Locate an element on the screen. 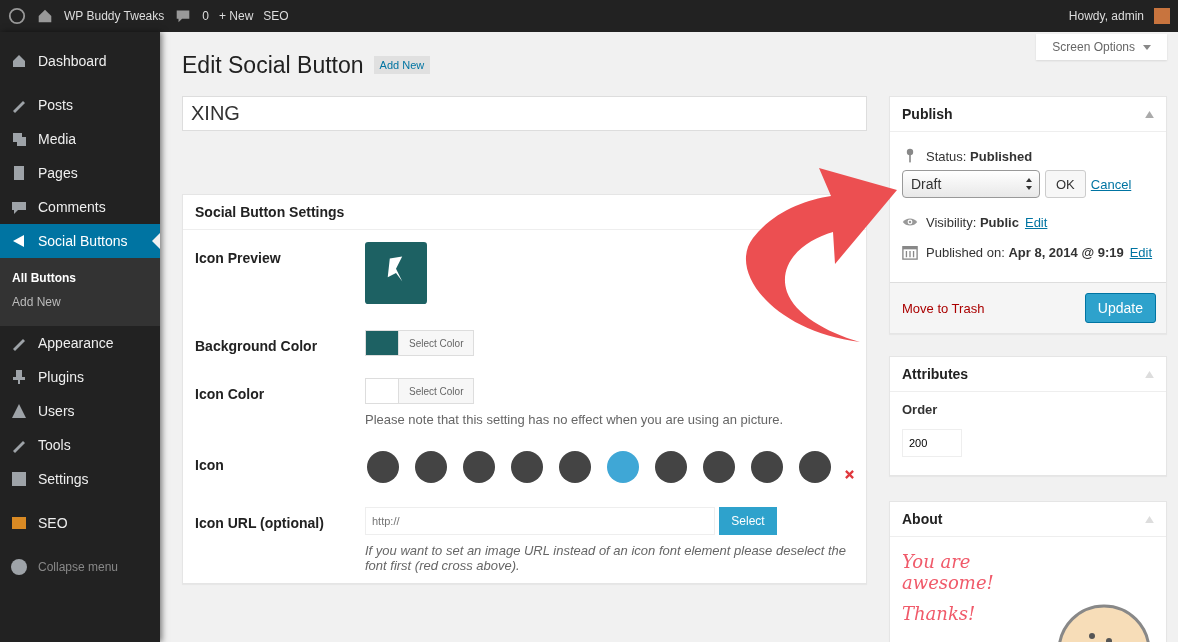 Image resolution: width=1178 pixels, height=642 pixels. submenu-item: All Buttons is located at coordinates (80, 278).